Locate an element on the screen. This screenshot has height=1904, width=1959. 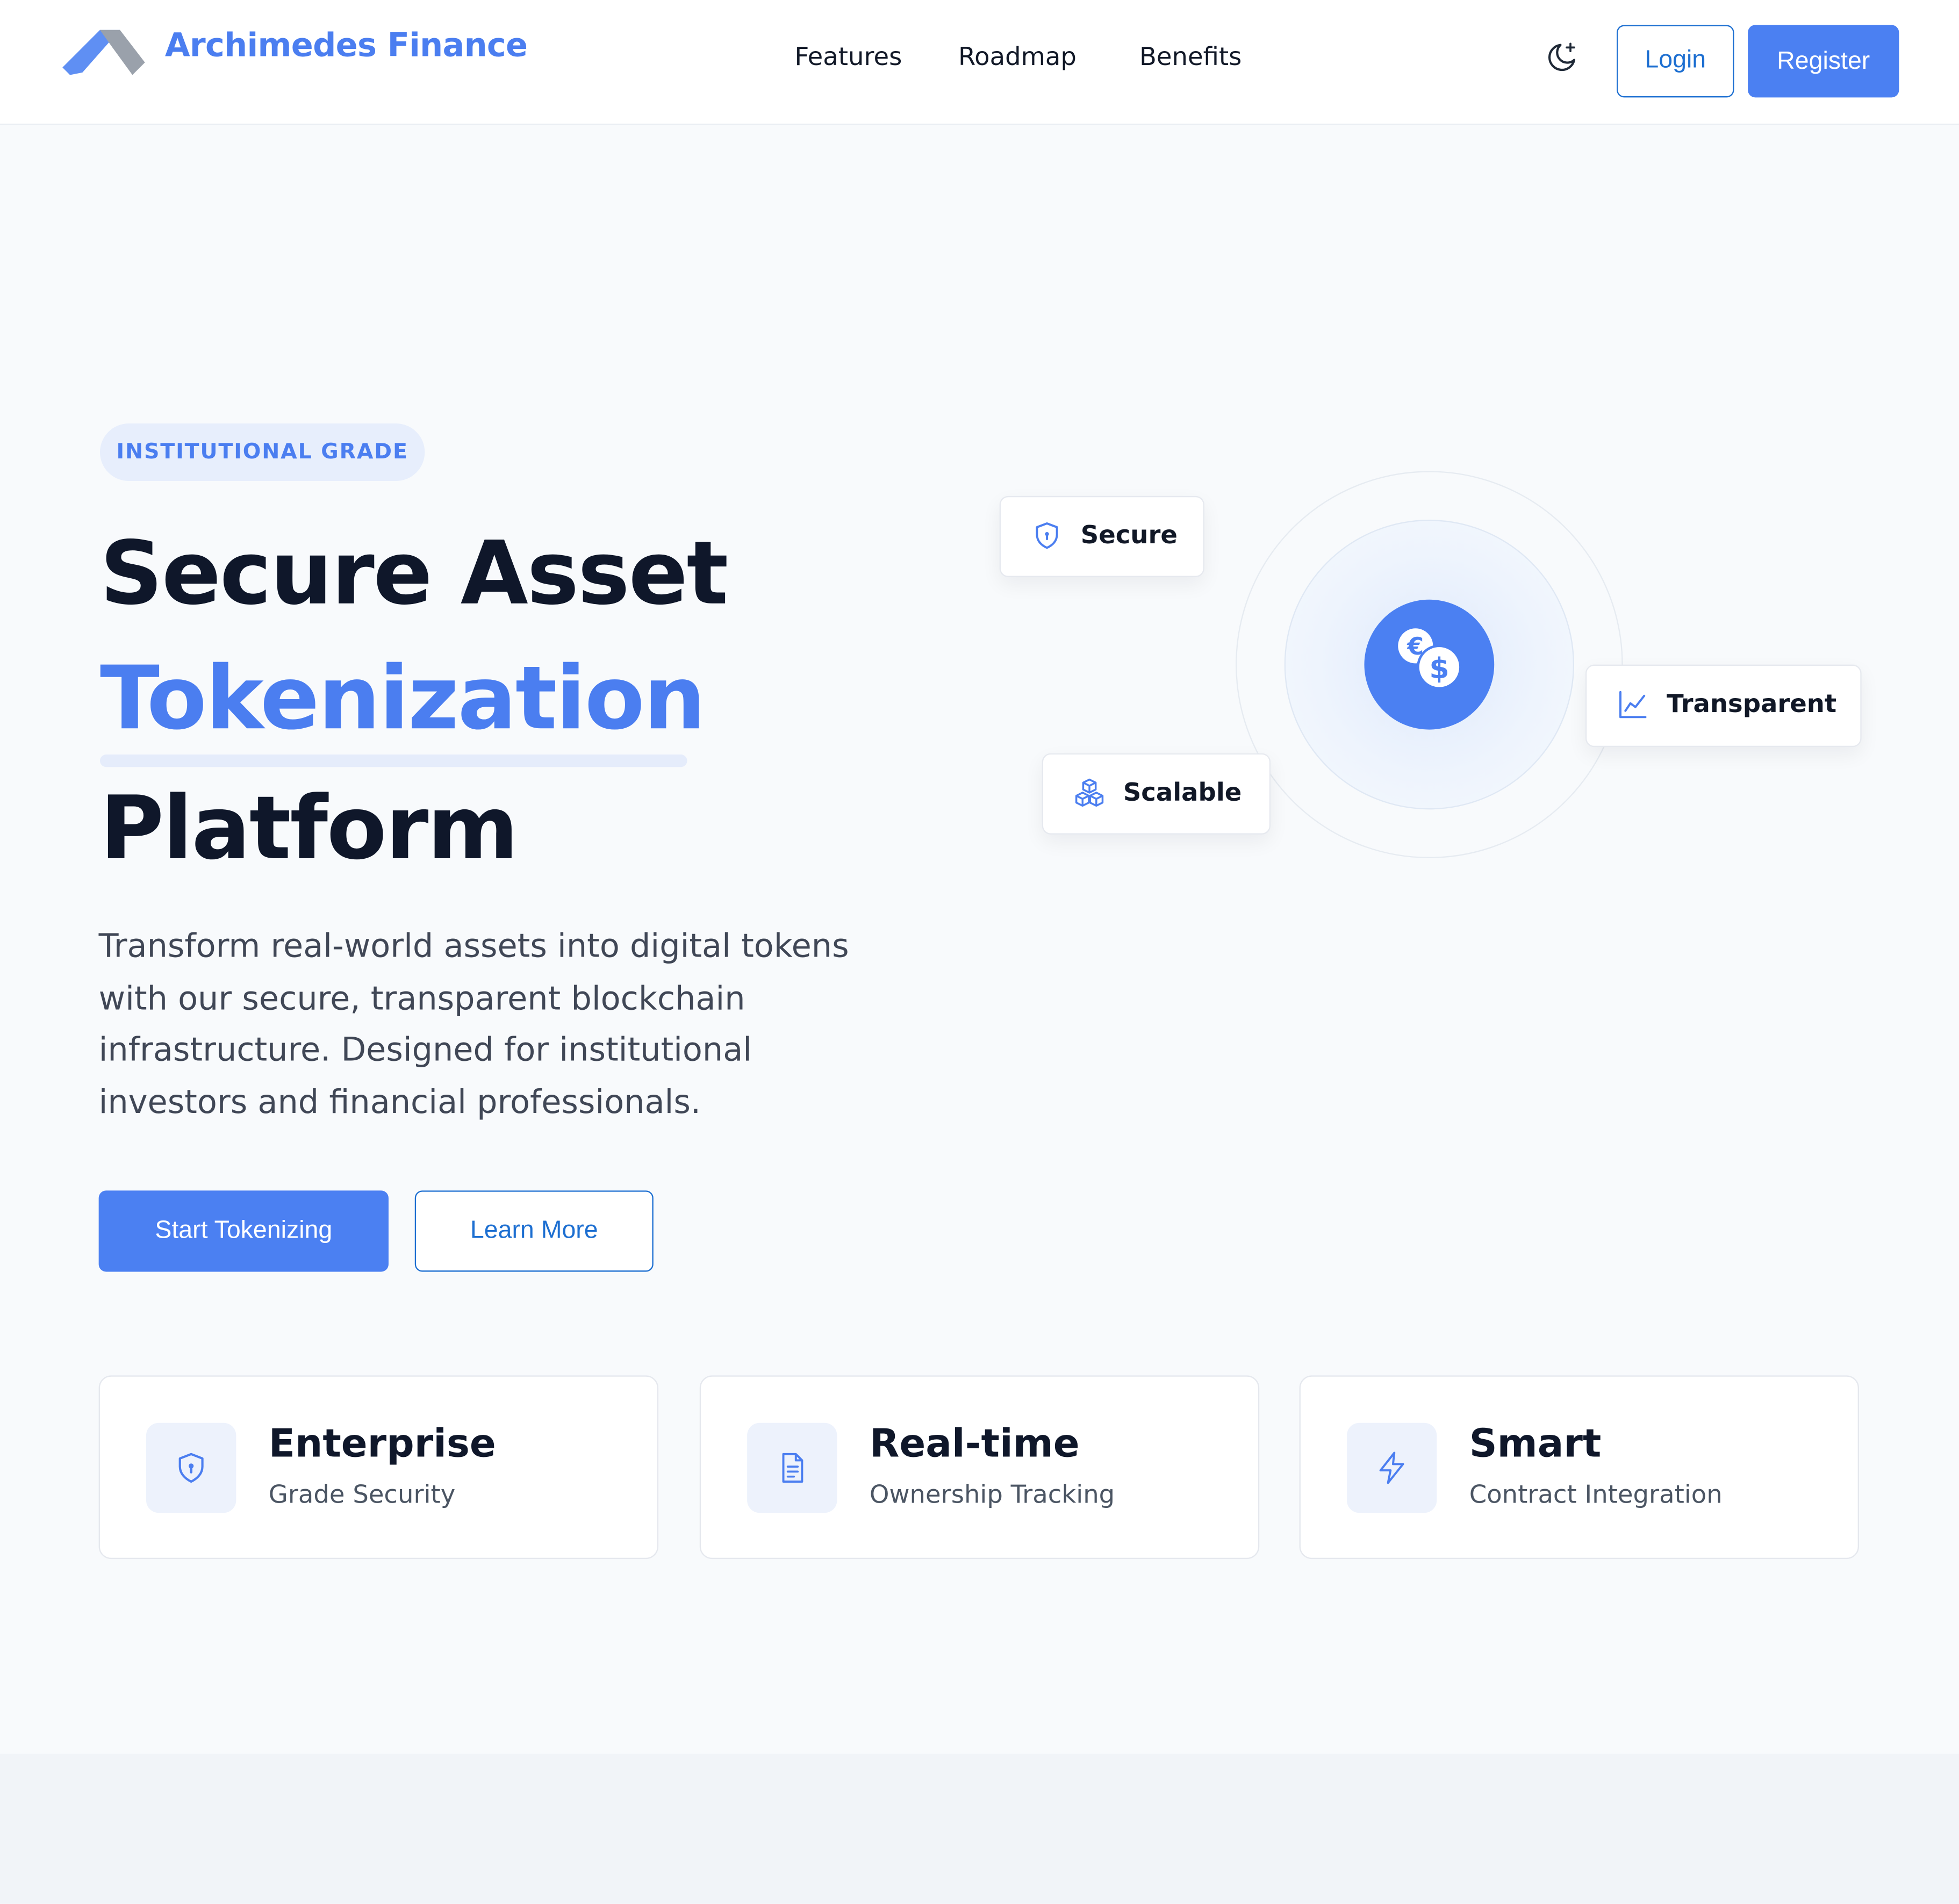
secure-card-label: Secure is located at coordinates (1129, 535).